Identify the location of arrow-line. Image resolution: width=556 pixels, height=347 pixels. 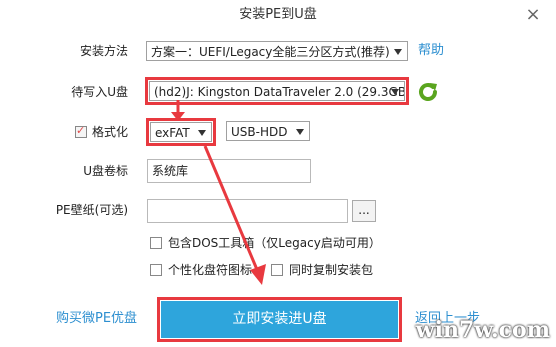
(231, 209).